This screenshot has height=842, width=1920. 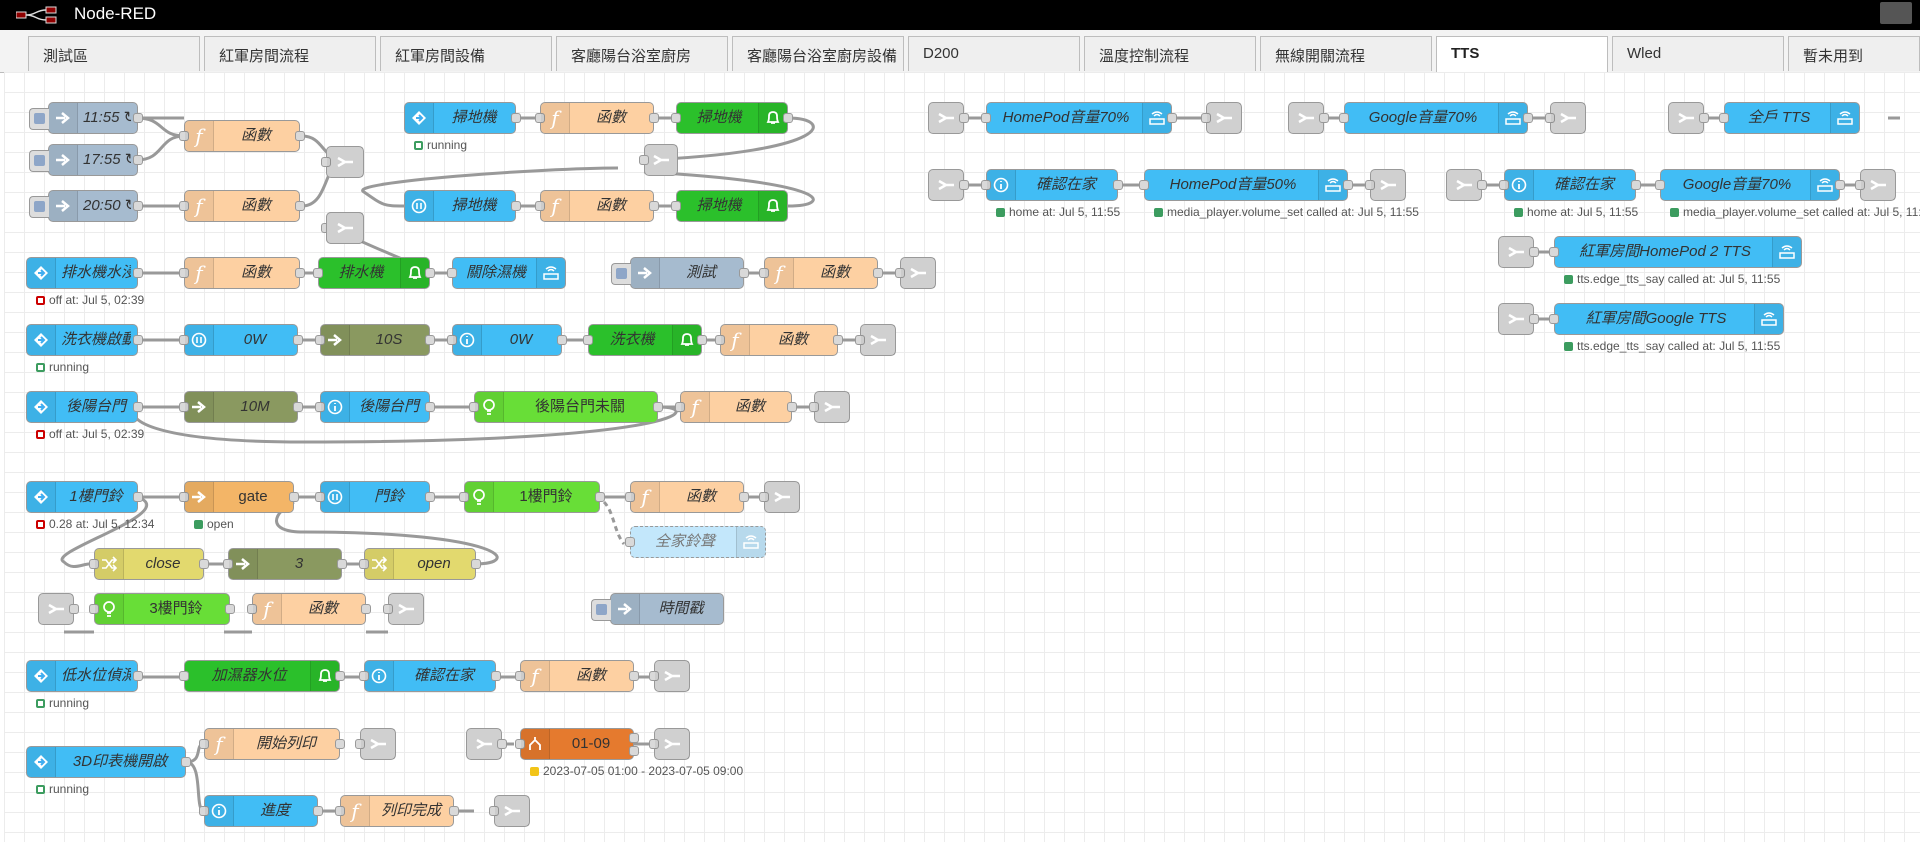 I want to click on doorbell1-notify-node: 1樓門鈴, so click(x=532, y=497).